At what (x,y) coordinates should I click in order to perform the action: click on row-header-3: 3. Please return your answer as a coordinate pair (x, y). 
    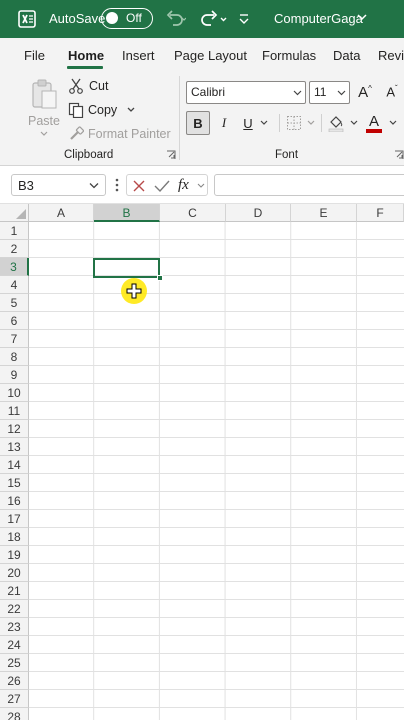
    Looking at the image, I should click on (14, 267).